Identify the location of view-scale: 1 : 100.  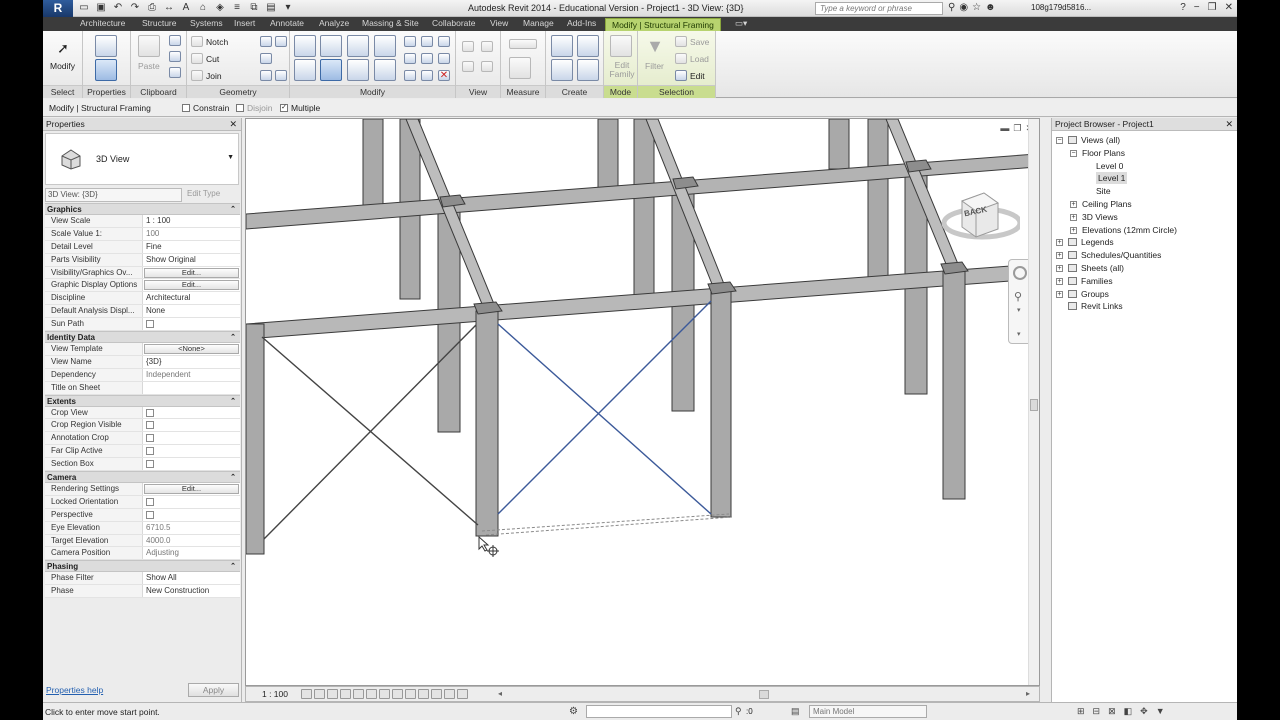
(275, 694).